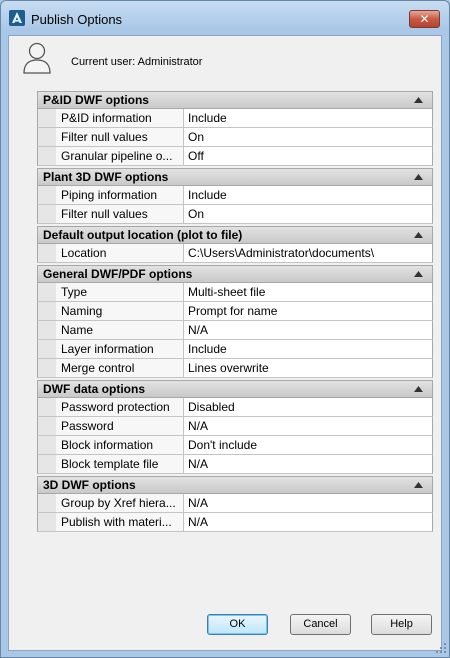 The height and width of the screenshot is (658, 450). Describe the element at coordinates (120, 311) in the screenshot. I see `property-name: Naming` at that location.